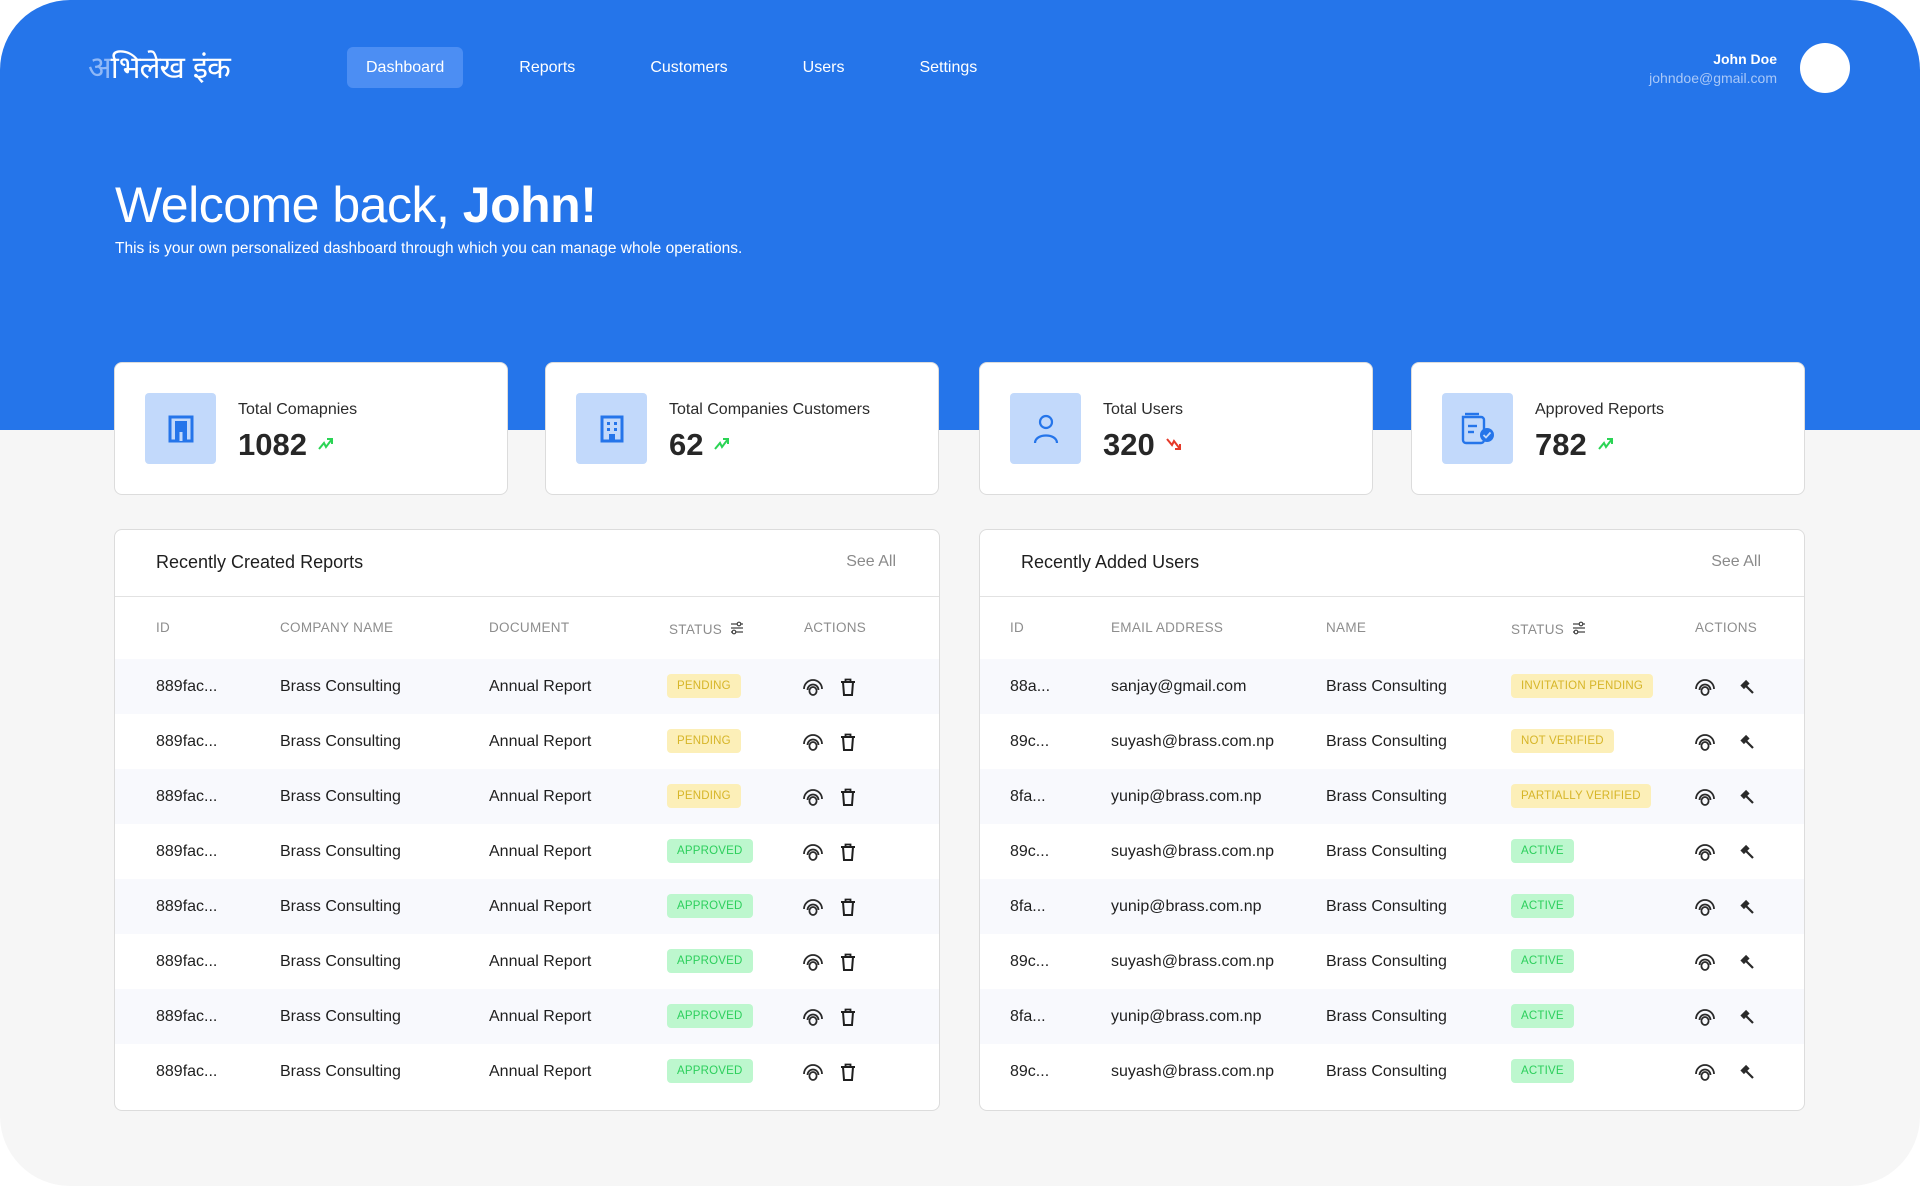 This screenshot has width=1920, height=1186. What do you see at coordinates (1713, 69) in the screenshot?
I see `user-info: John Doe johndoe@gmail.com` at bounding box center [1713, 69].